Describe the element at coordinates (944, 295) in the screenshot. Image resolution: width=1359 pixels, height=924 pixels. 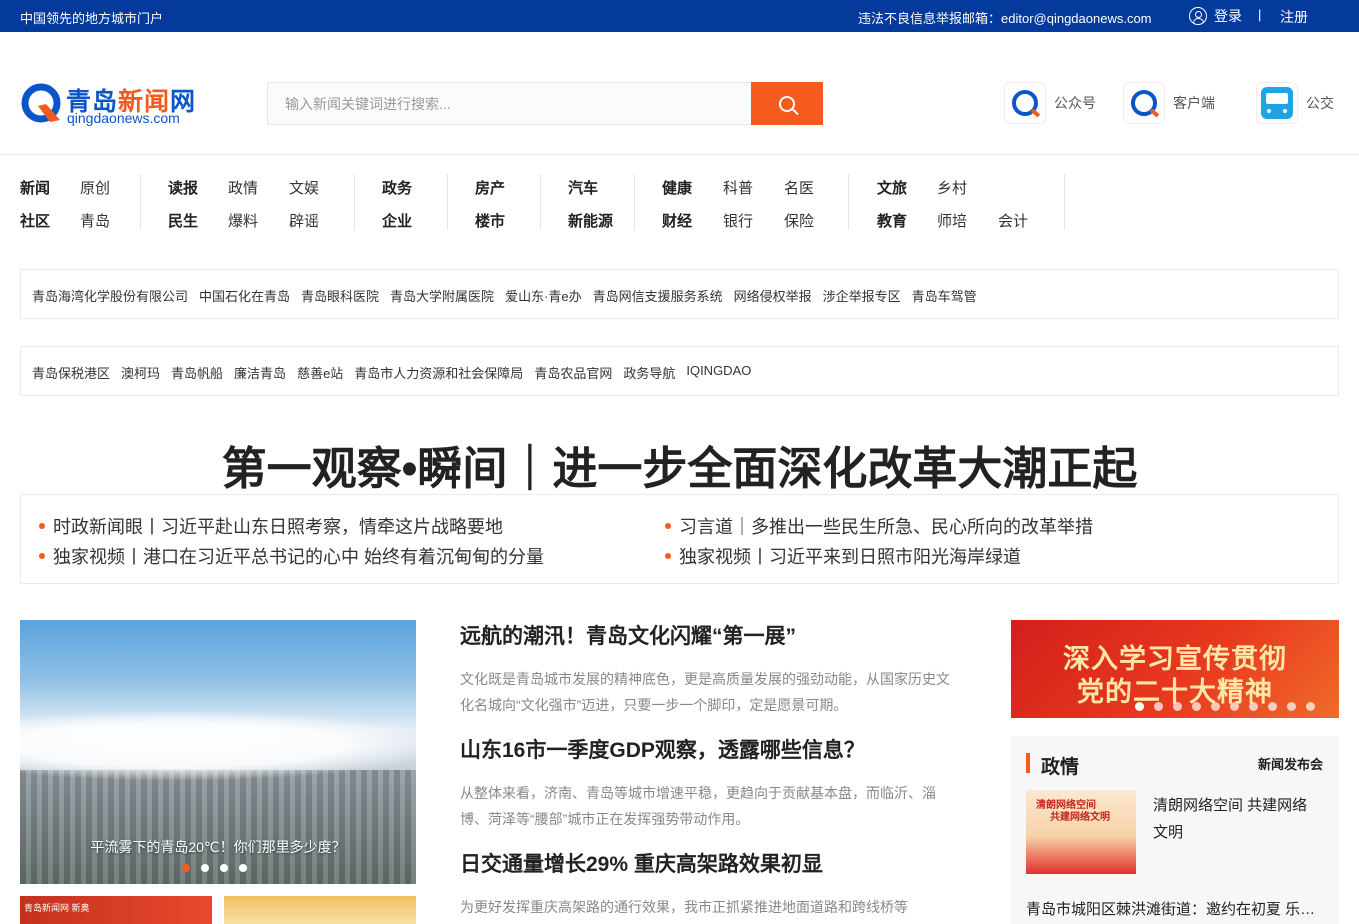
I see `partner-link: 青岛车驾管` at that location.